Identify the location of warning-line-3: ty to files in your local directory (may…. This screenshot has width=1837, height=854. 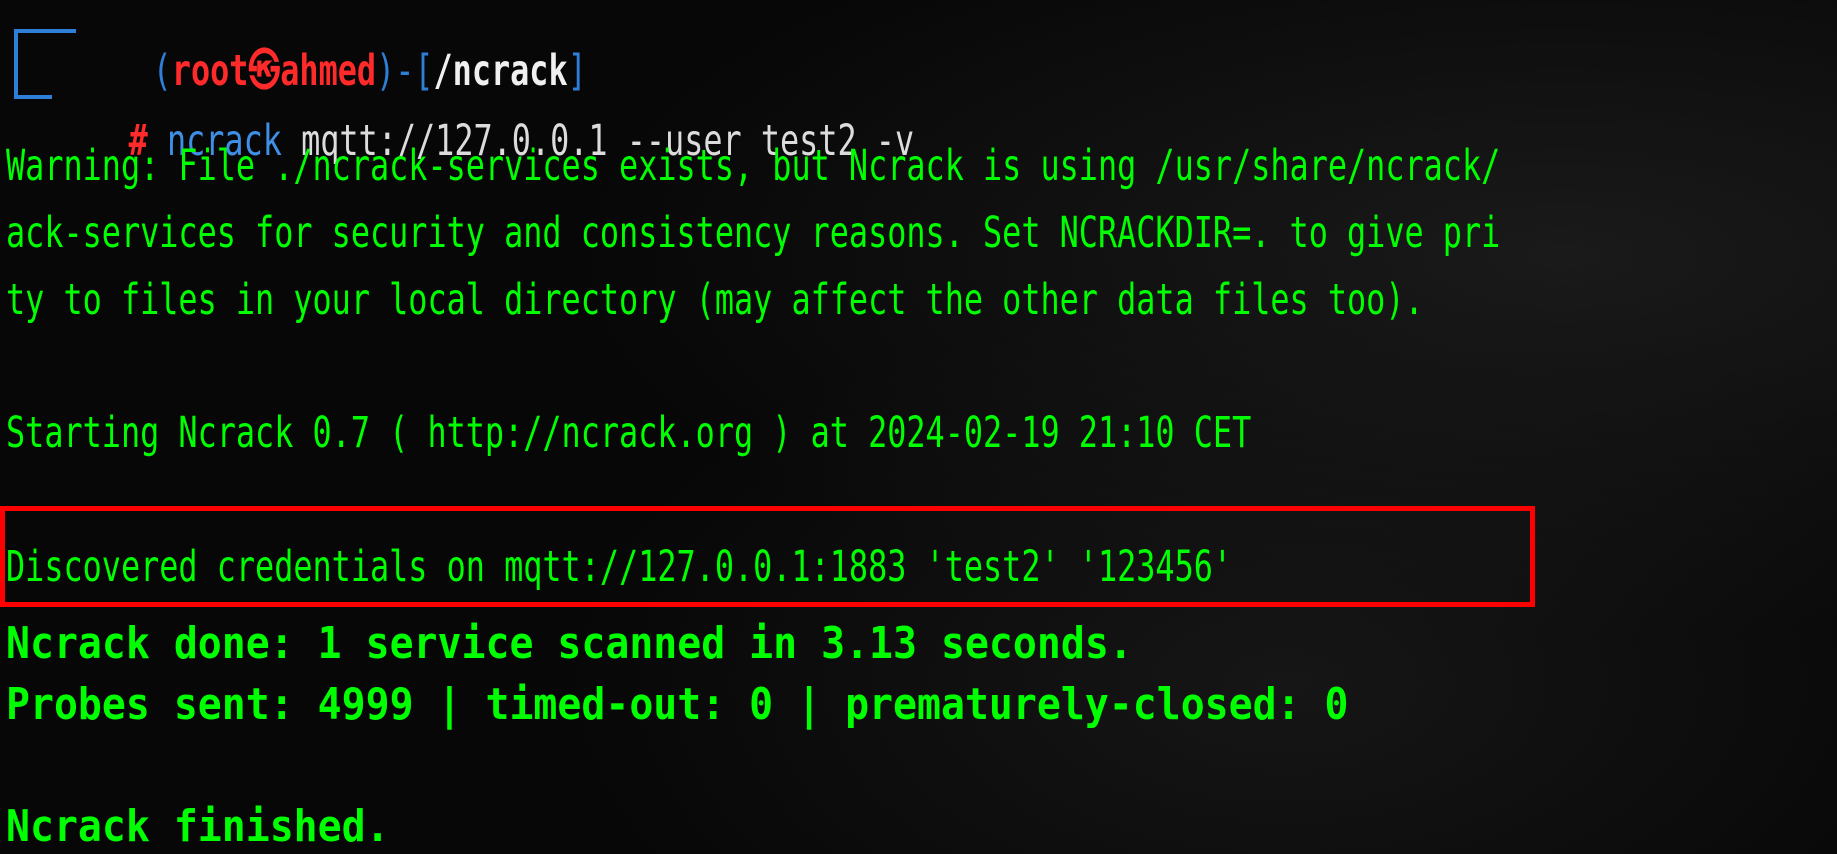
(715, 300).